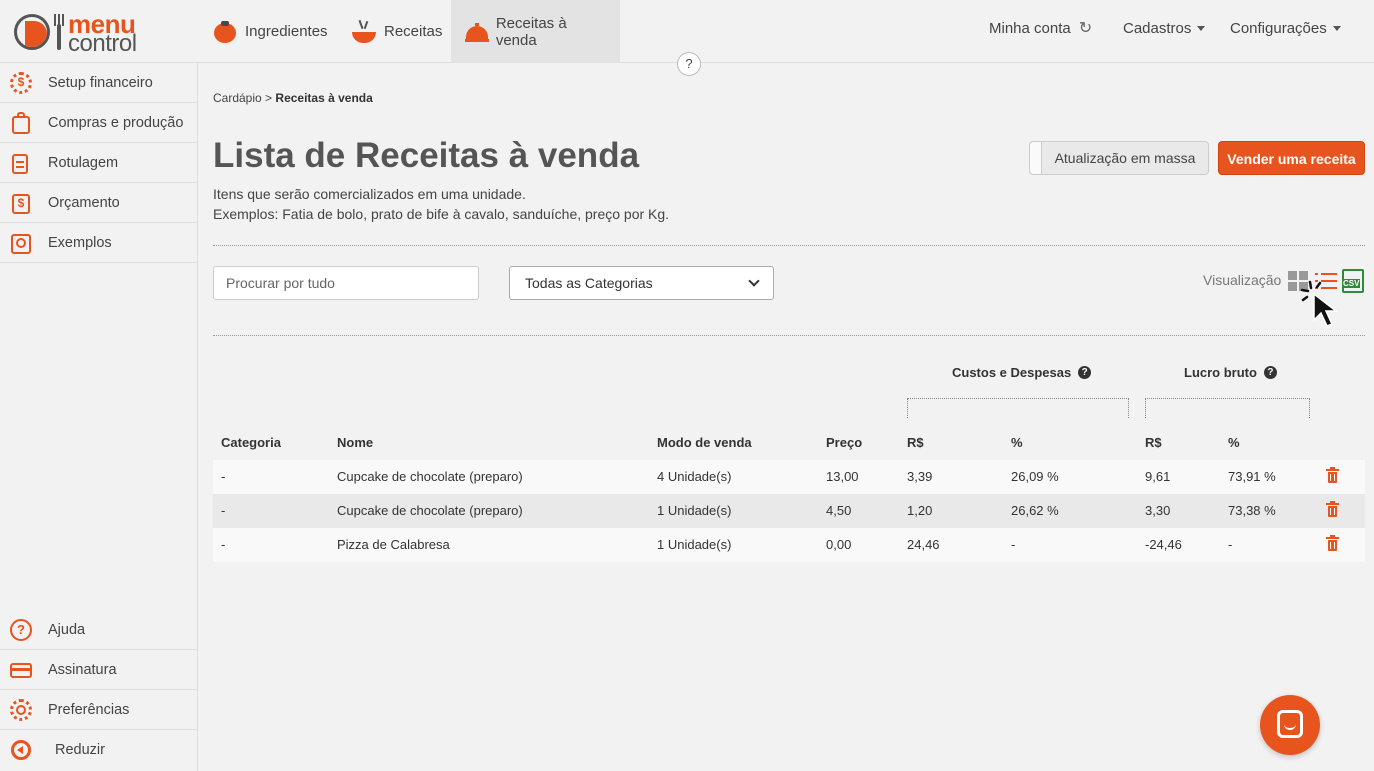  Describe the element at coordinates (21, 629) in the screenshot. I see `help-icon: ?` at that location.